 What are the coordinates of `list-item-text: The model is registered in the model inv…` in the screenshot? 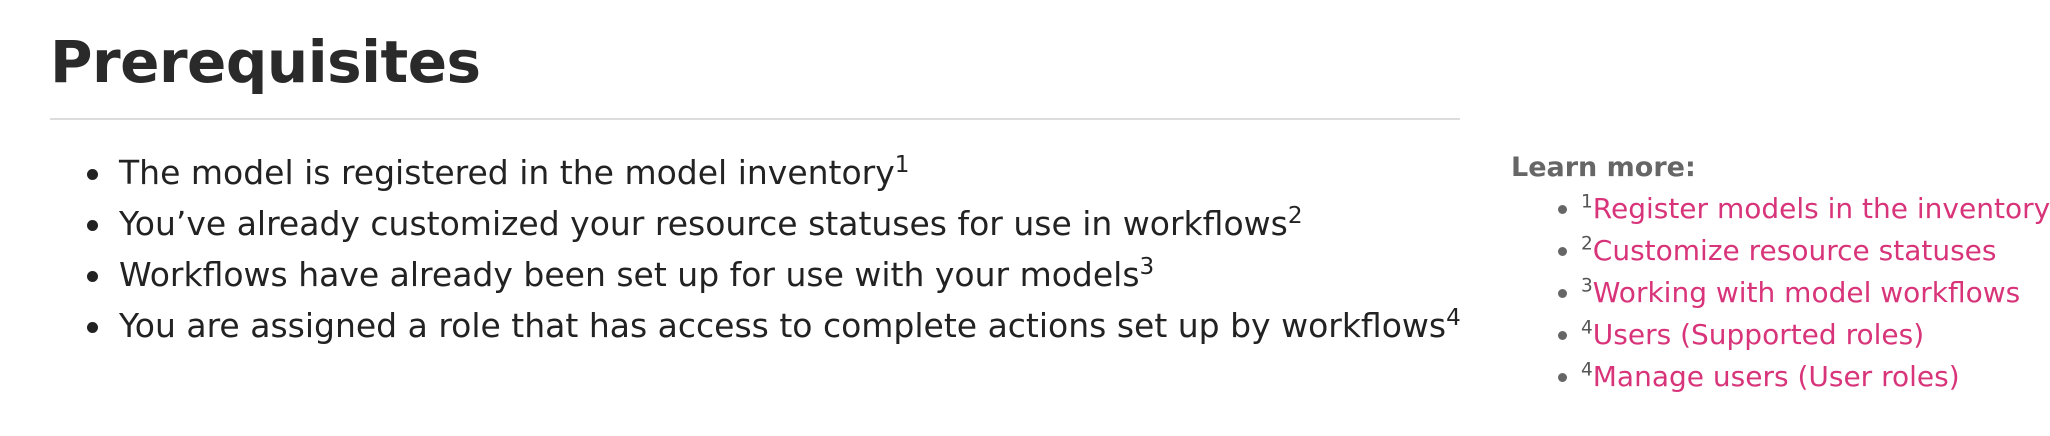 It's located at (507, 172).